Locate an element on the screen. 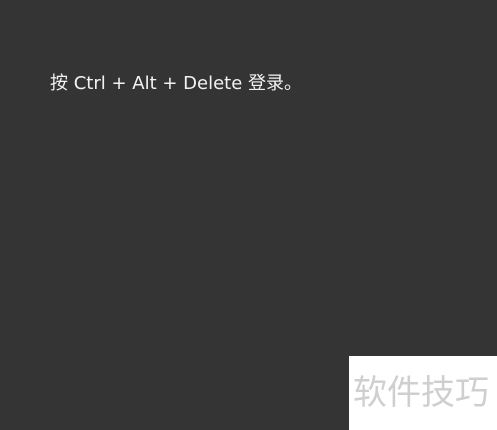 Image resolution: width=497 pixels, height=430 pixels. login-instruction: 按 Ctrl + Alt + Delete 登录。 is located at coordinates (176, 83).